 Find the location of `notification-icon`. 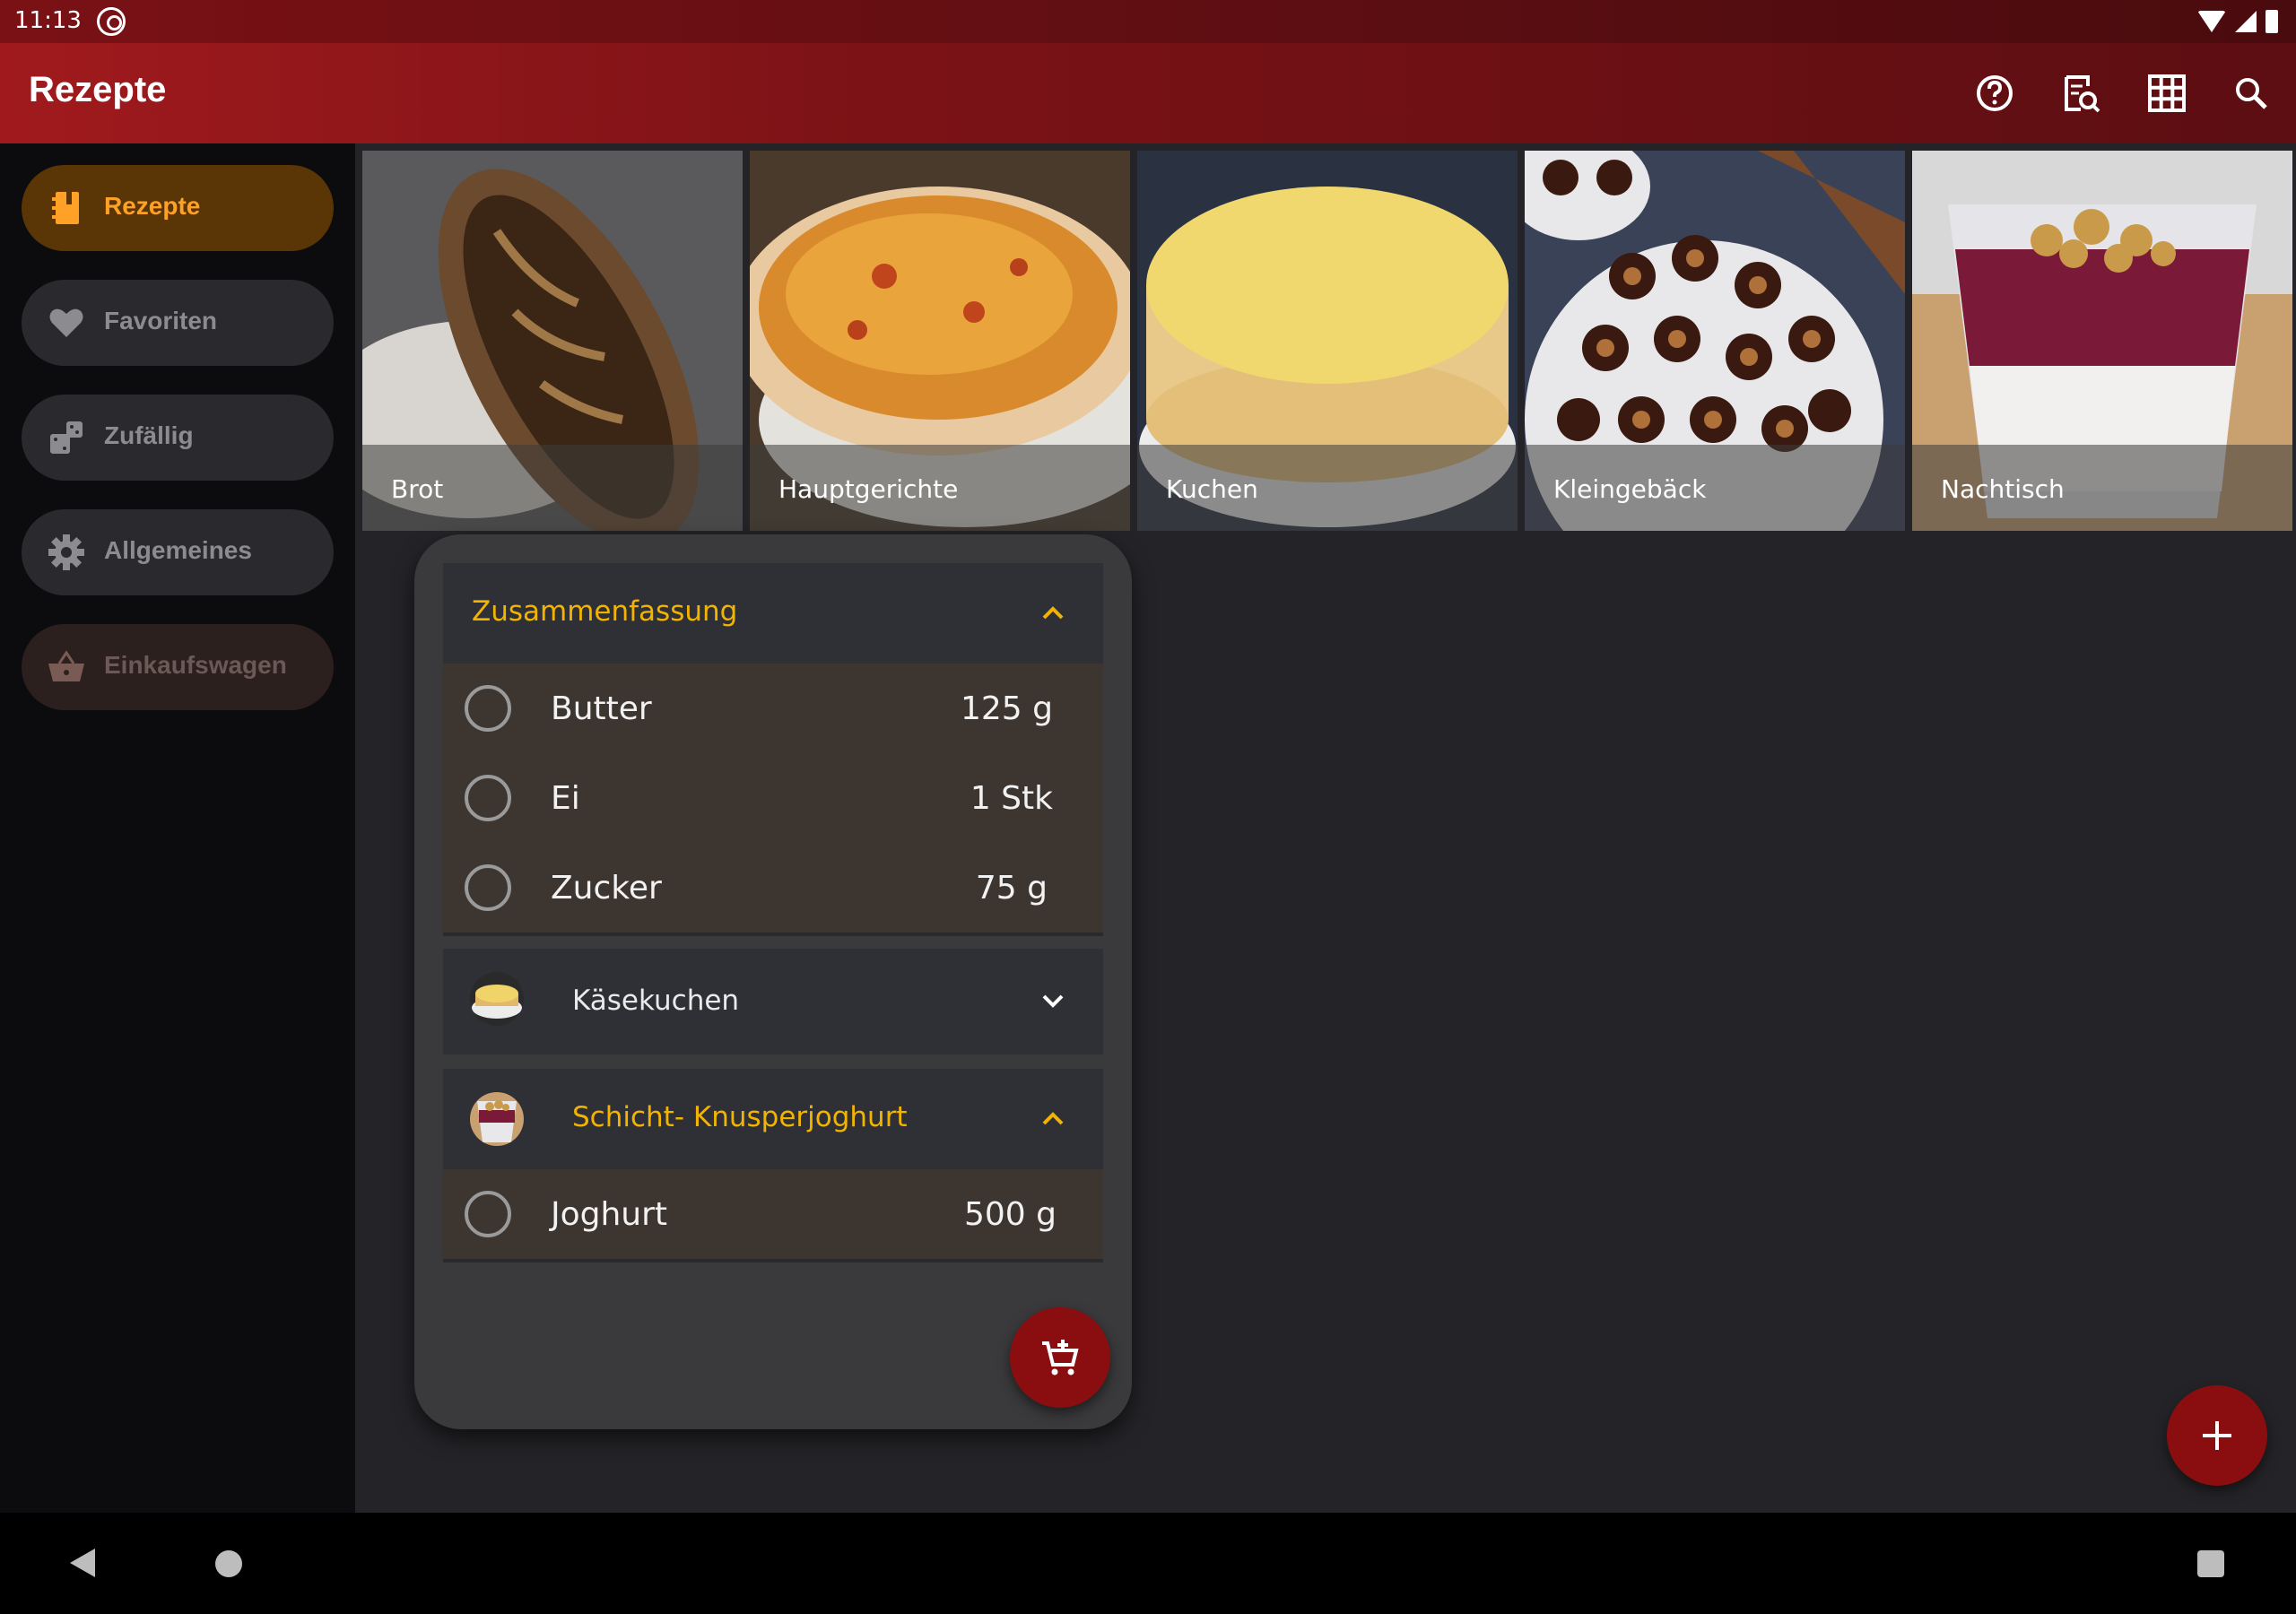

notification-icon is located at coordinates (111, 21).